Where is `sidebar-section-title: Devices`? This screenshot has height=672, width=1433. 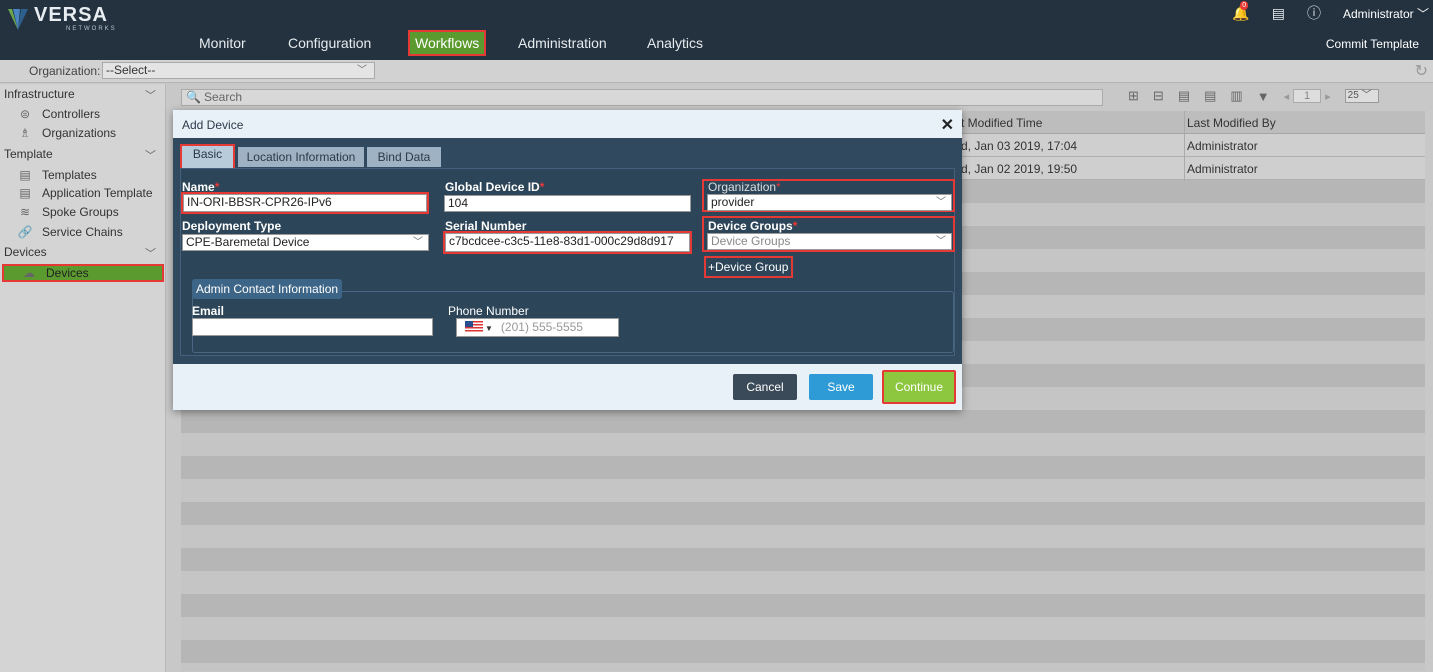 sidebar-section-title: Devices is located at coordinates (25, 252).